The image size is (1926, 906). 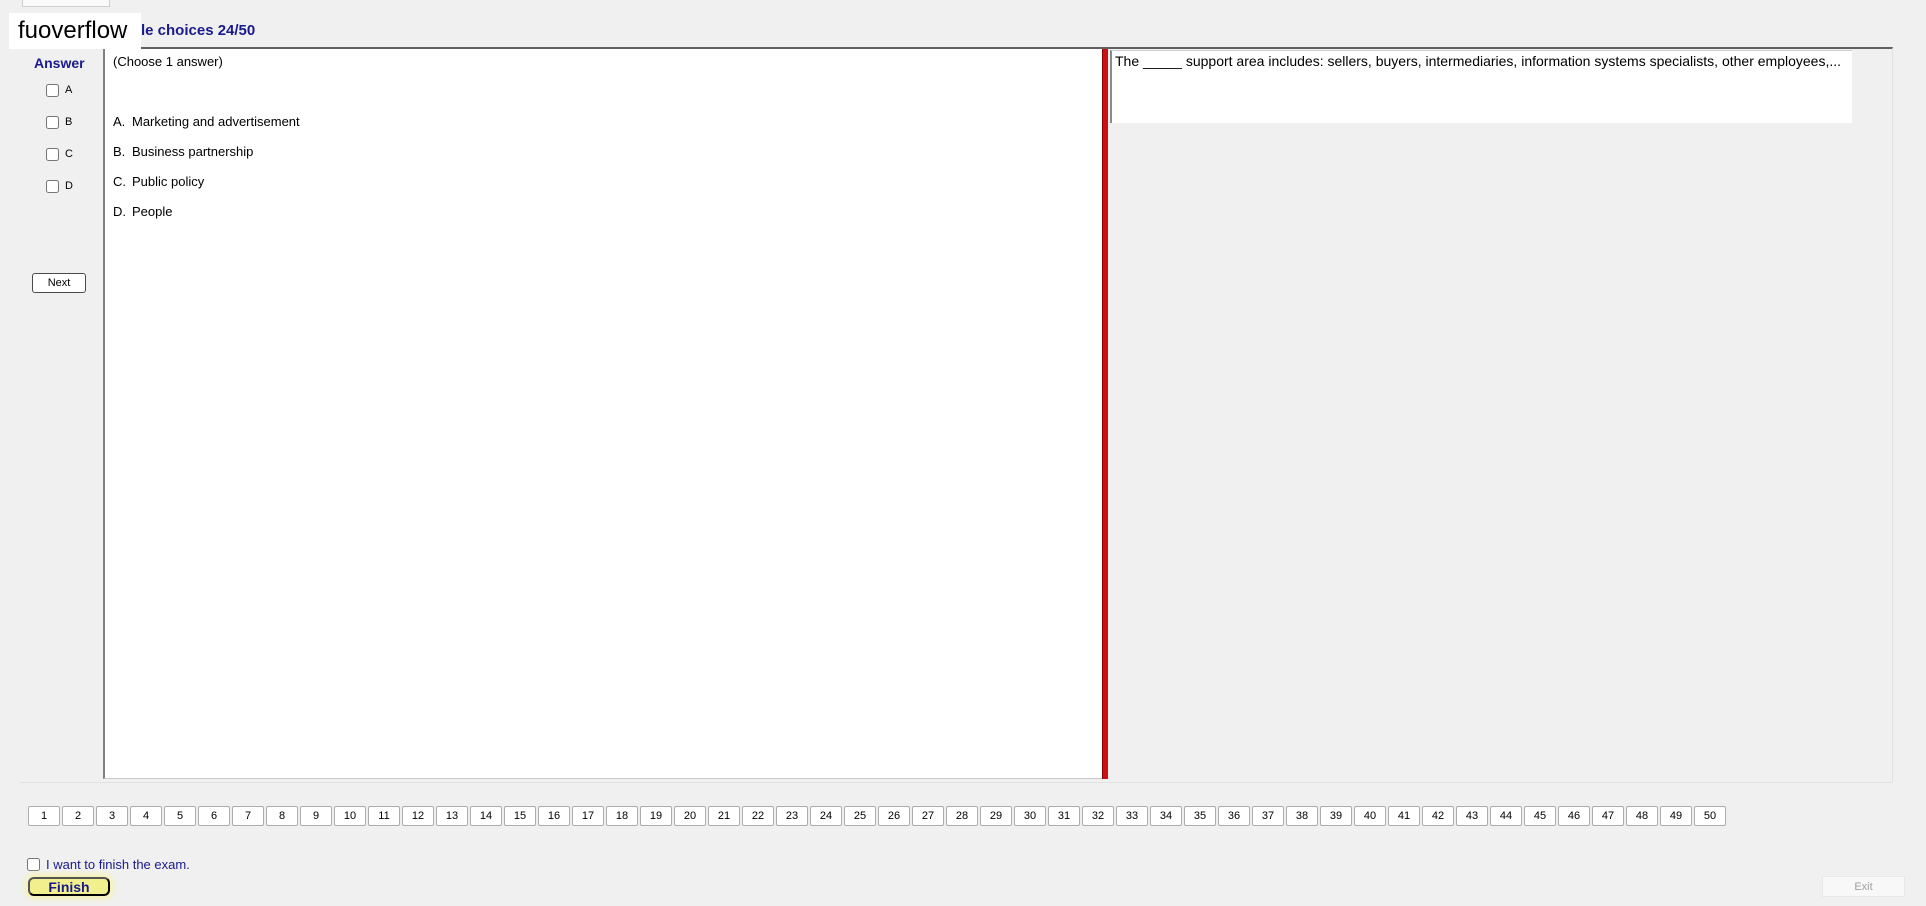 What do you see at coordinates (1608, 816) in the screenshot?
I see `question-nav-button: 47` at bounding box center [1608, 816].